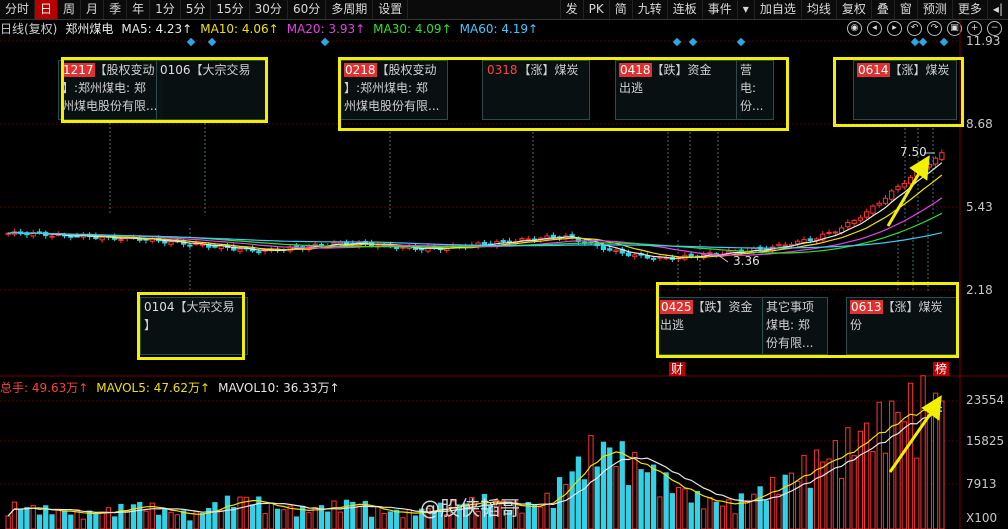 The height and width of the screenshot is (529, 1008). Describe the element at coordinates (979, 290) in the screenshot. I see `price-tick: 2.18` at that location.